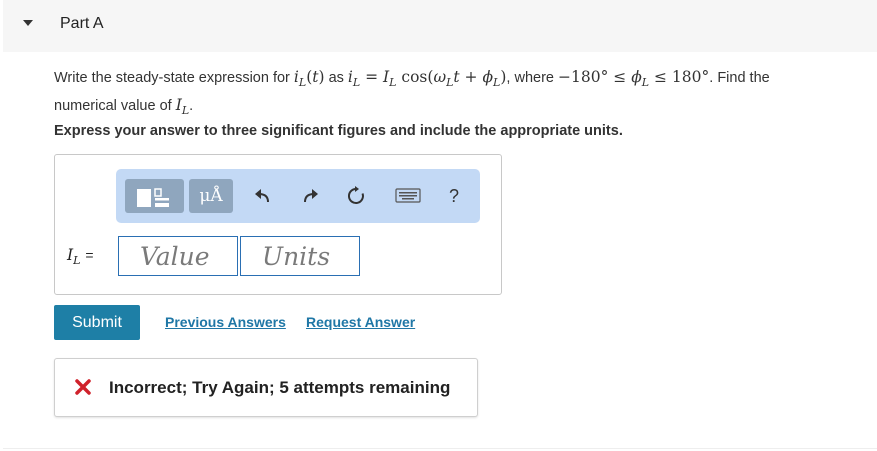 The height and width of the screenshot is (451, 877). Describe the element at coordinates (97, 322) in the screenshot. I see `submit-button: Submit` at that location.